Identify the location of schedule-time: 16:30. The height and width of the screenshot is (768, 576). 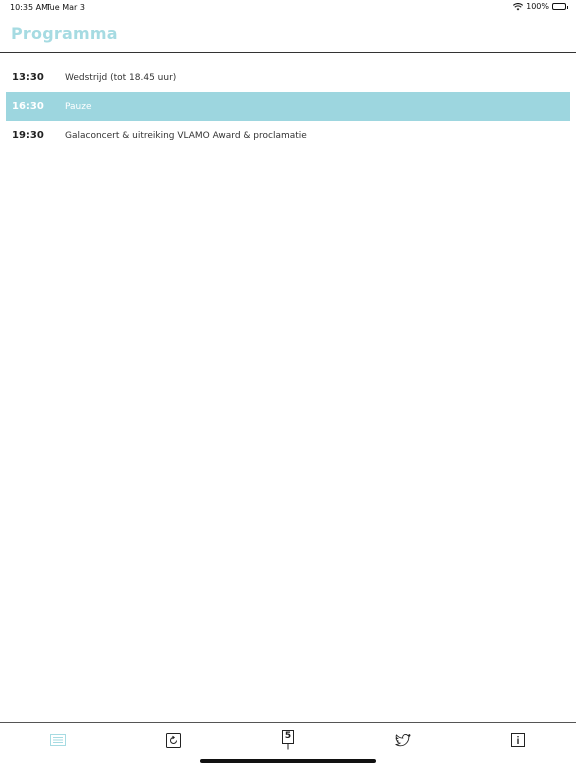
(28, 106).